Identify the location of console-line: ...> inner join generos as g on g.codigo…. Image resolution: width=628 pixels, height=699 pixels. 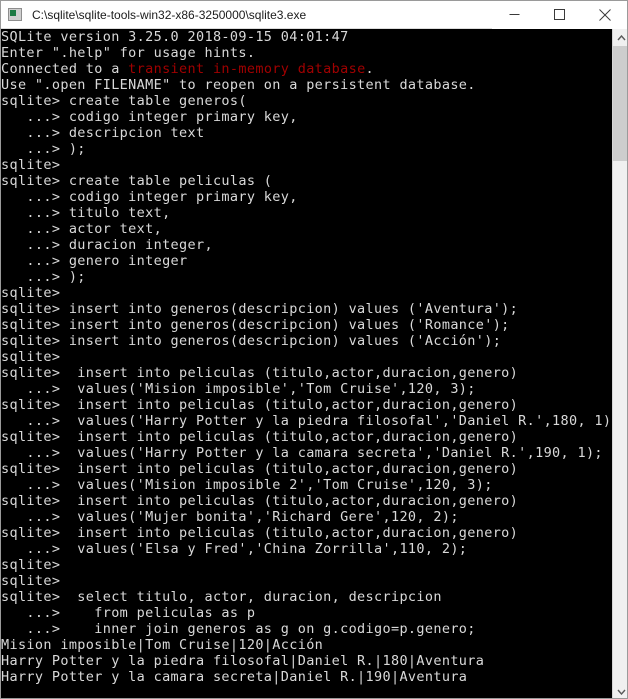
(238, 629).